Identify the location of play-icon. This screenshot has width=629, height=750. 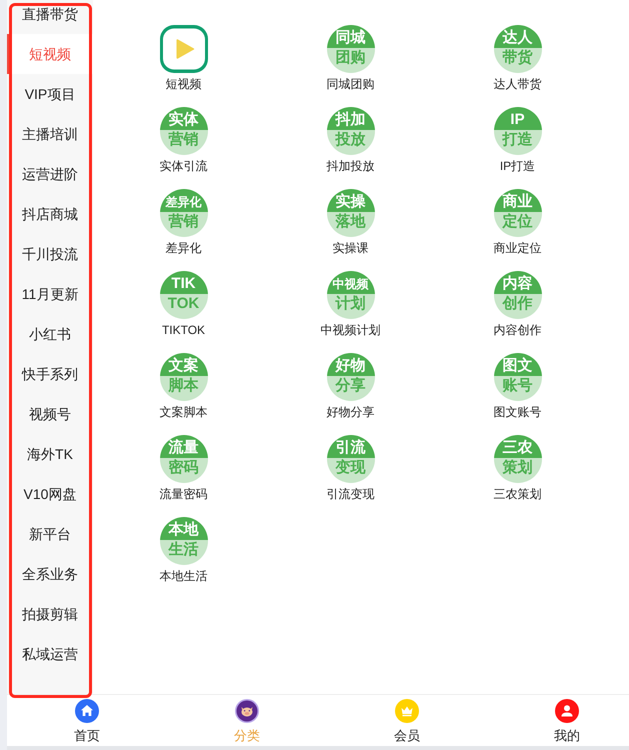
(184, 49).